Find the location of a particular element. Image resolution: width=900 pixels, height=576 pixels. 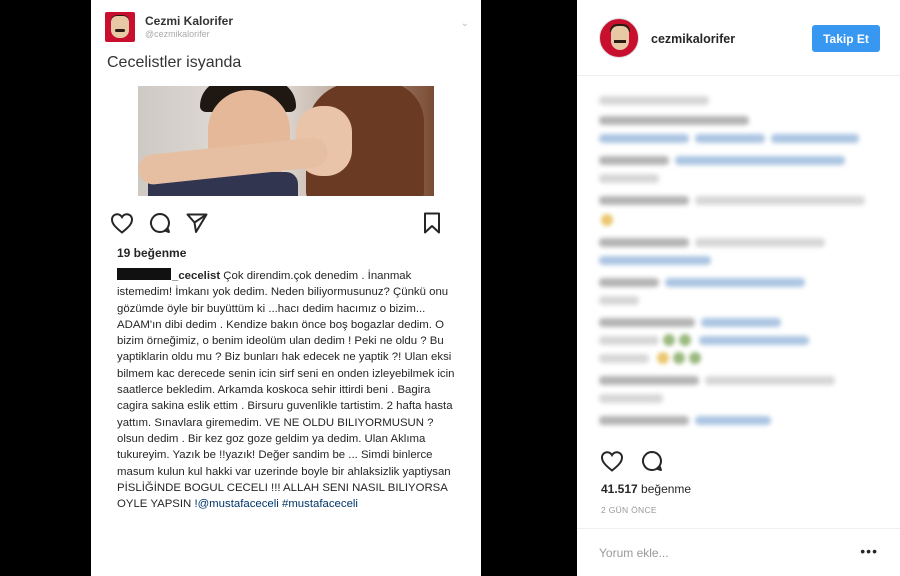

comment-input is located at coordinates (714, 553).